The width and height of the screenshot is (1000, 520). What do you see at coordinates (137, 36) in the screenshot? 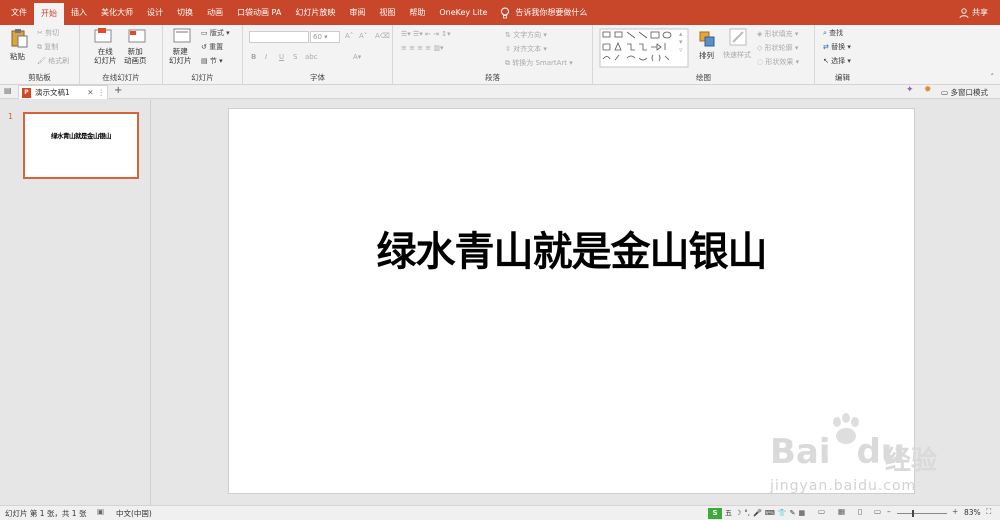
I see `new-animation-page-icon` at bounding box center [137, 36].